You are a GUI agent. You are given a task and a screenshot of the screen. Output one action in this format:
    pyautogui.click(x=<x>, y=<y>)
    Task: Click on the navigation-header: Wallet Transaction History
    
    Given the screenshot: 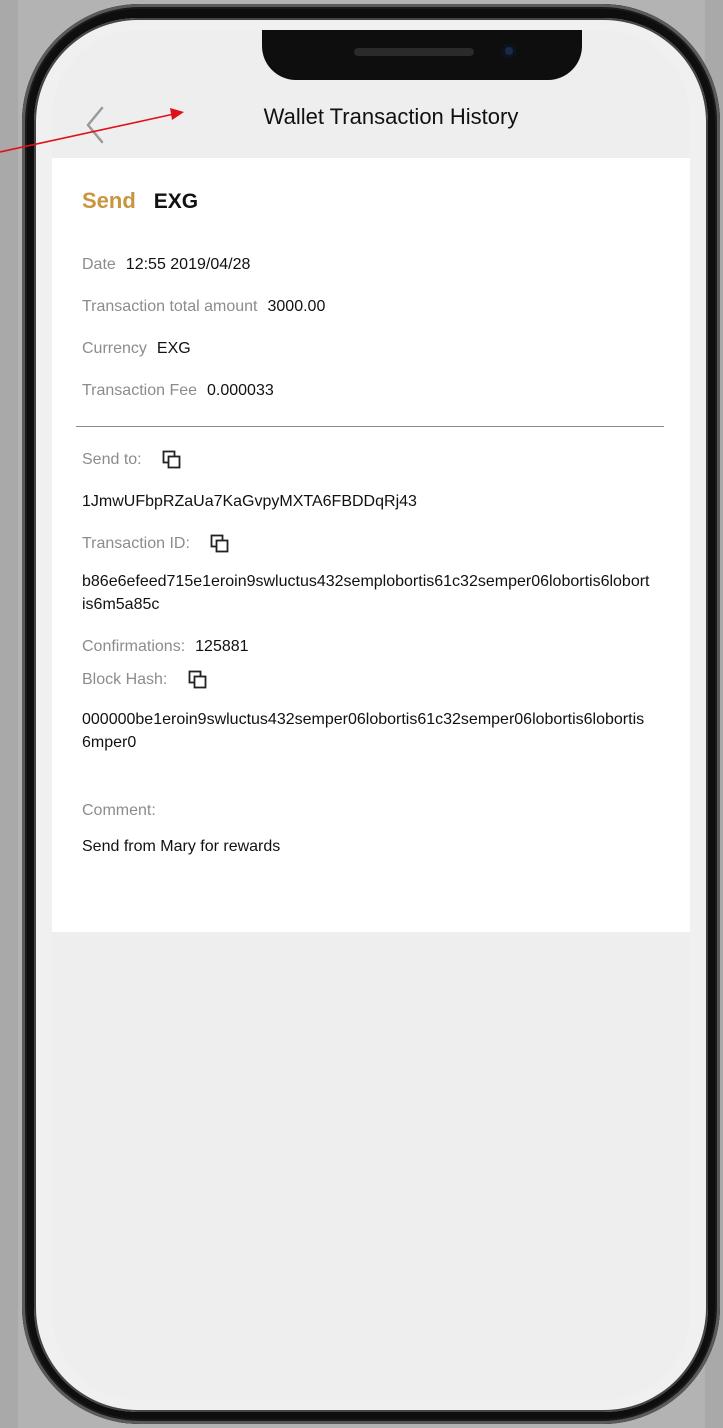 What is the action you would take?
    pyautogui.click(x=371, y=125)
    